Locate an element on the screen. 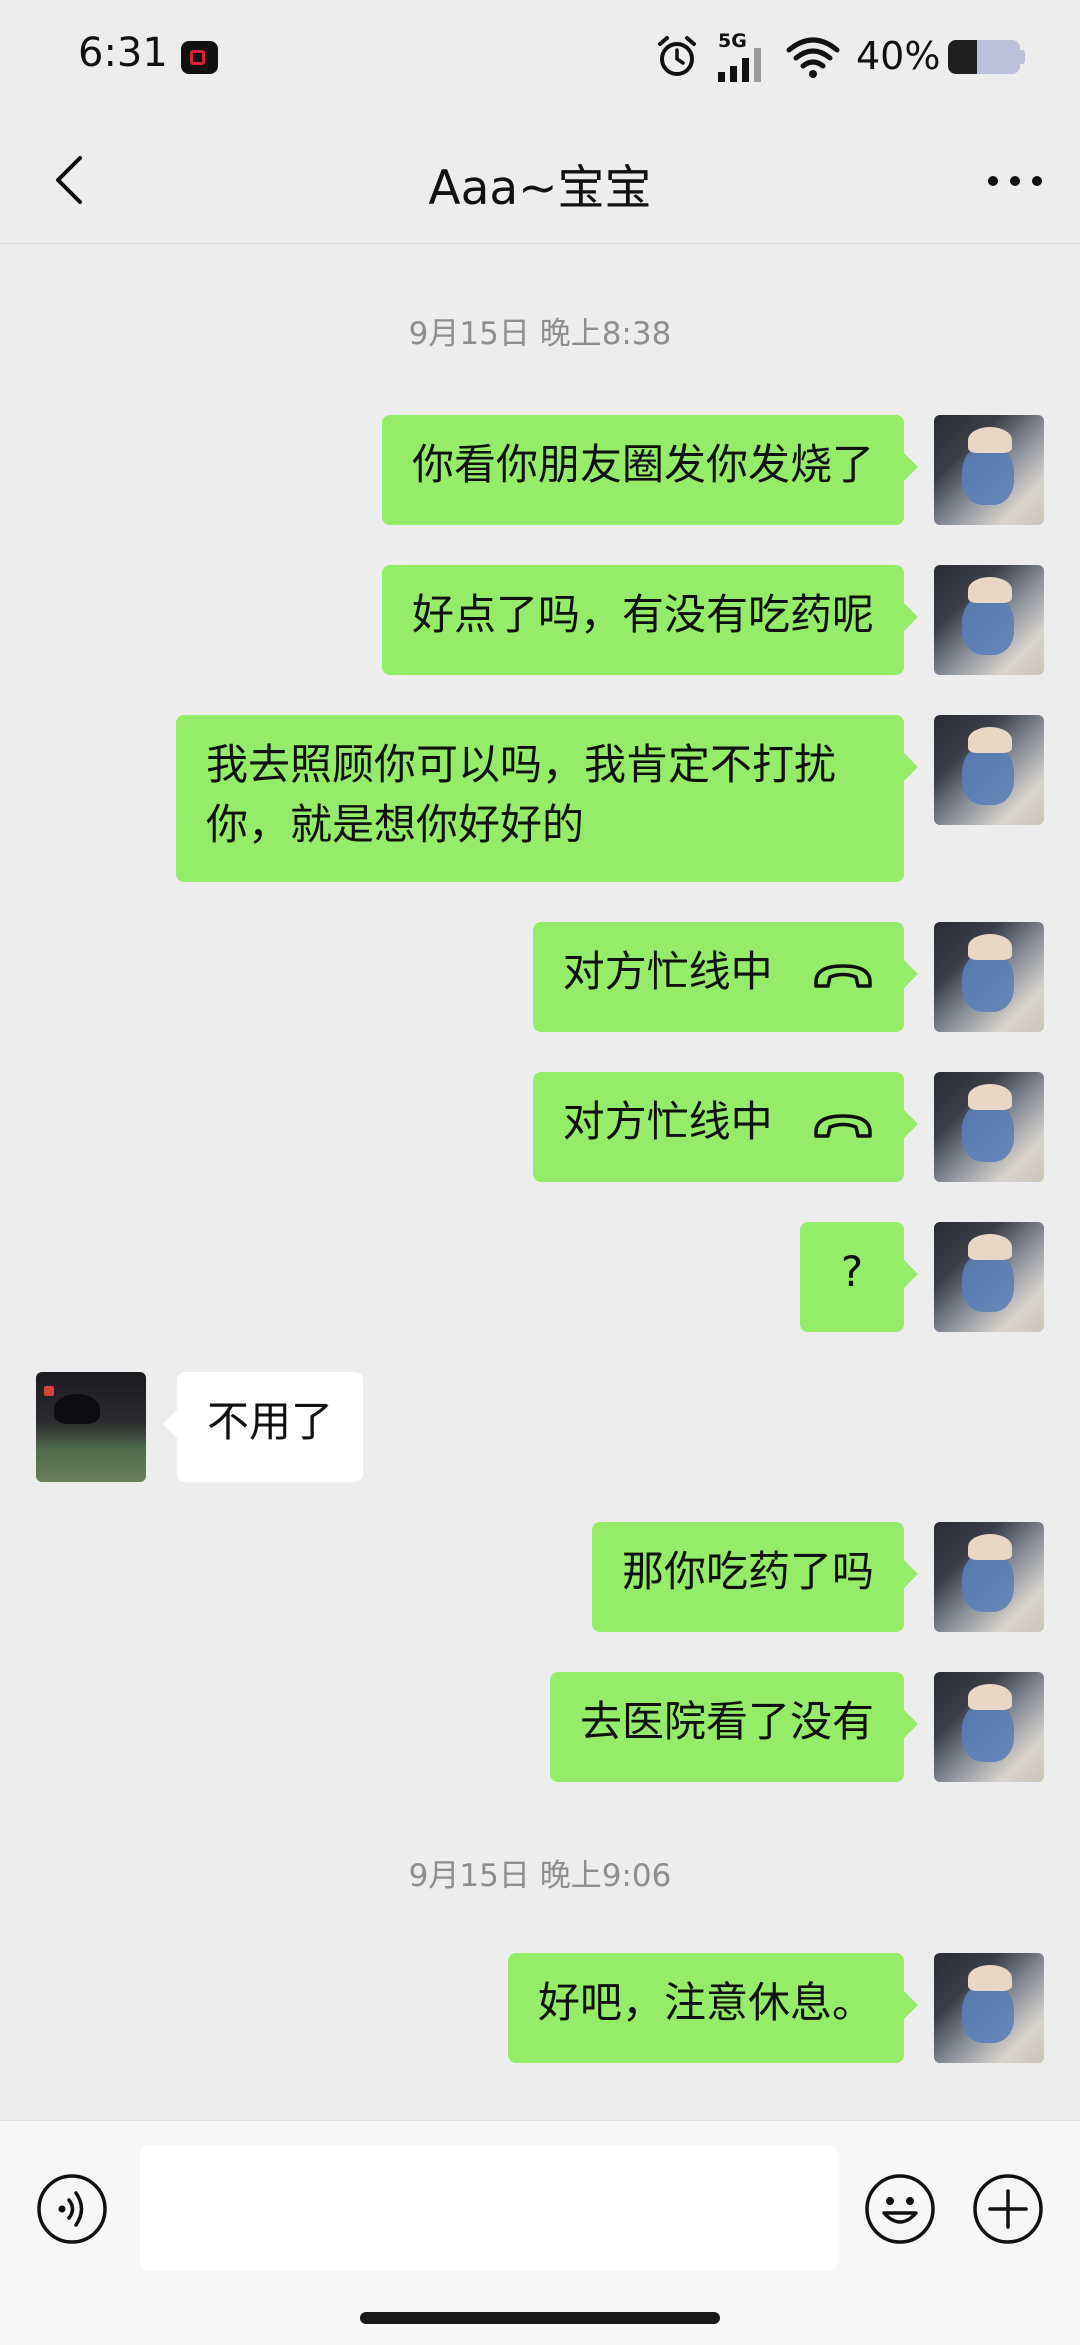  message-input is located at coordinates (489, 2208).